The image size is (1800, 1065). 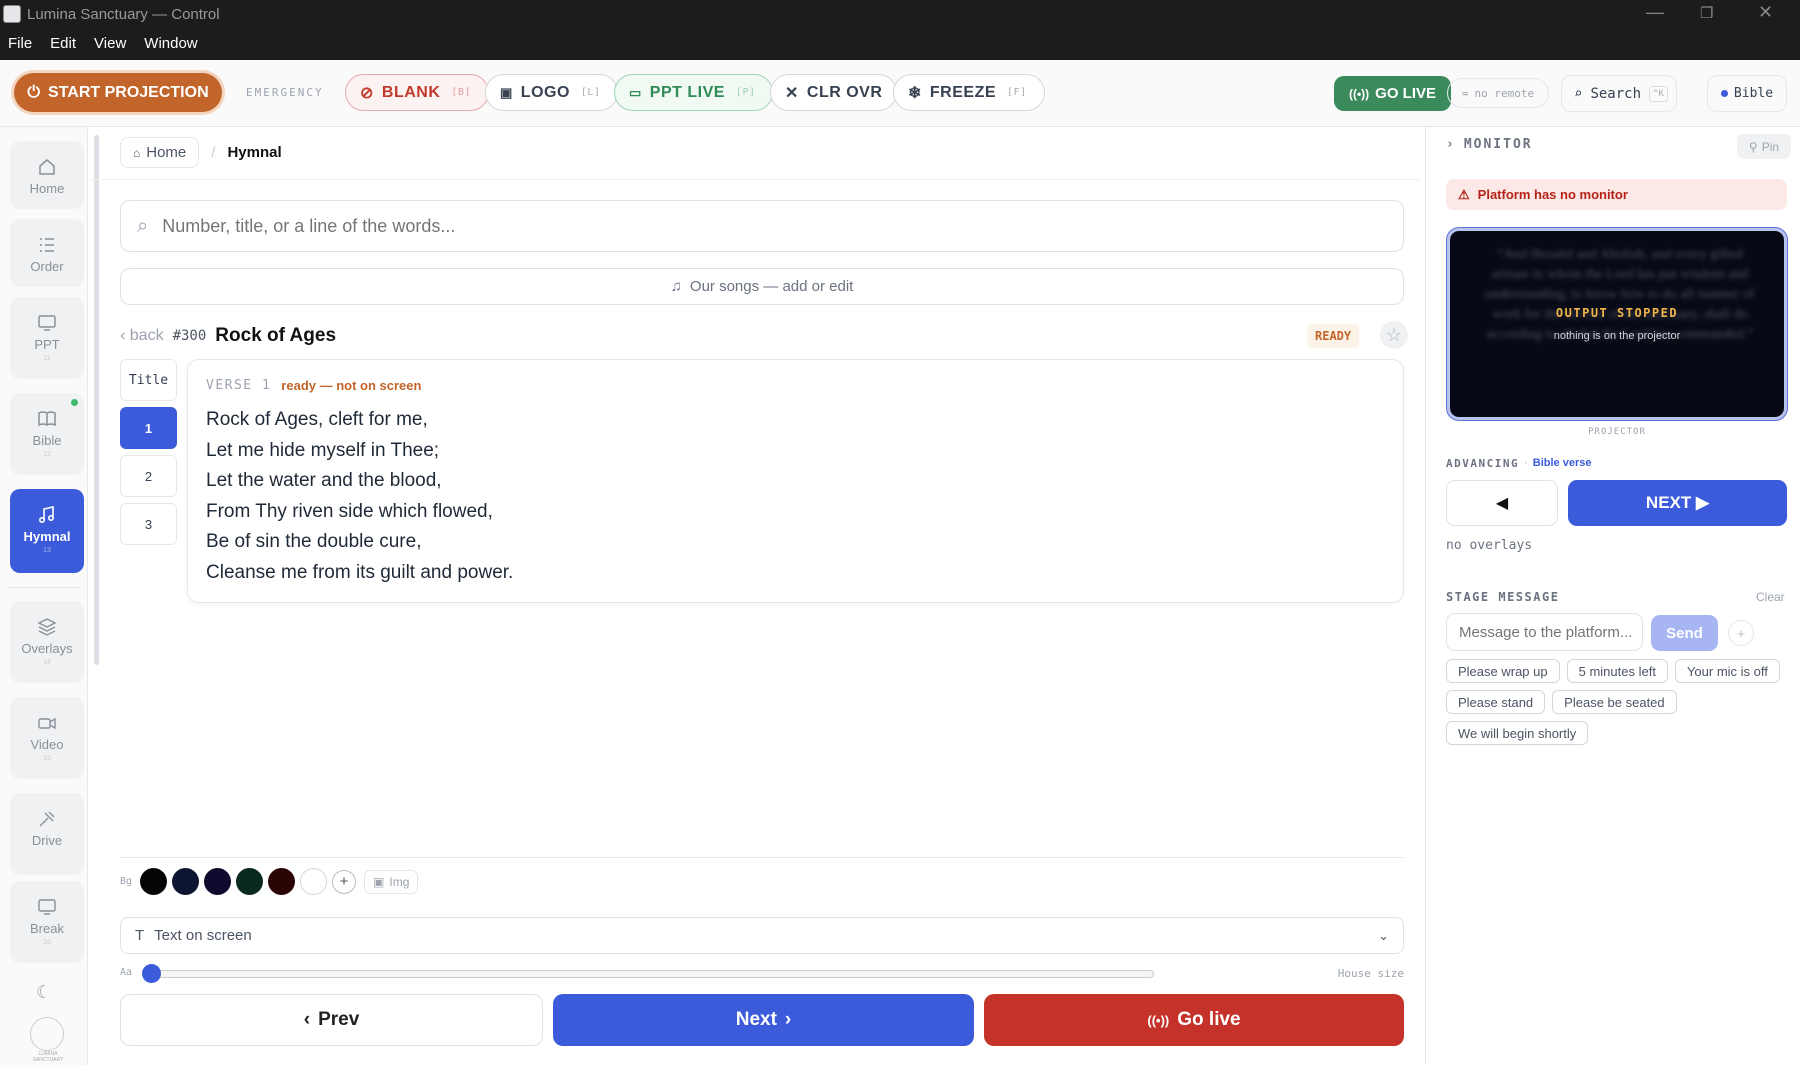 What do you see at coordinates (1392, 93) in the screenshot?
I see `go-live-button: ((•)) GO LIVE` at bounding box center [1392, 93].